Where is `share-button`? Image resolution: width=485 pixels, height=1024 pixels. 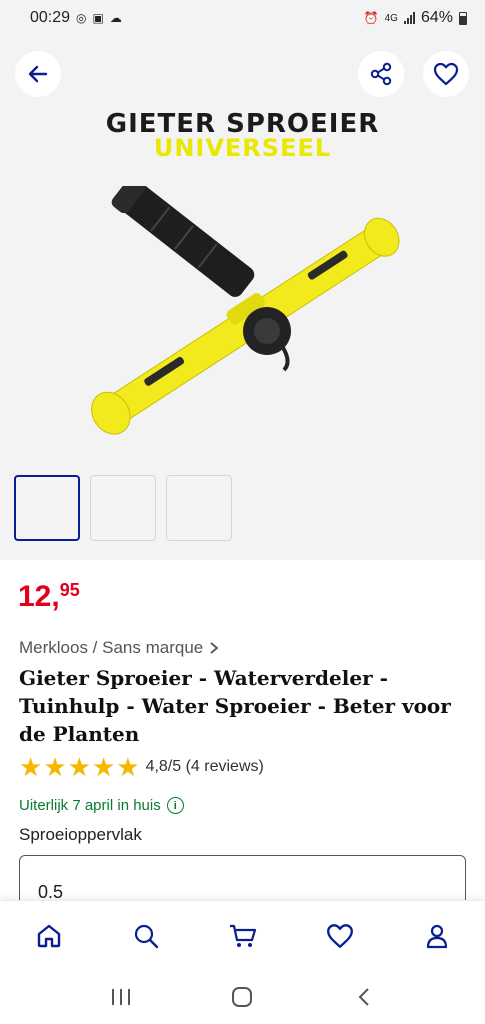 share-button is located at coordinates (381, 74).